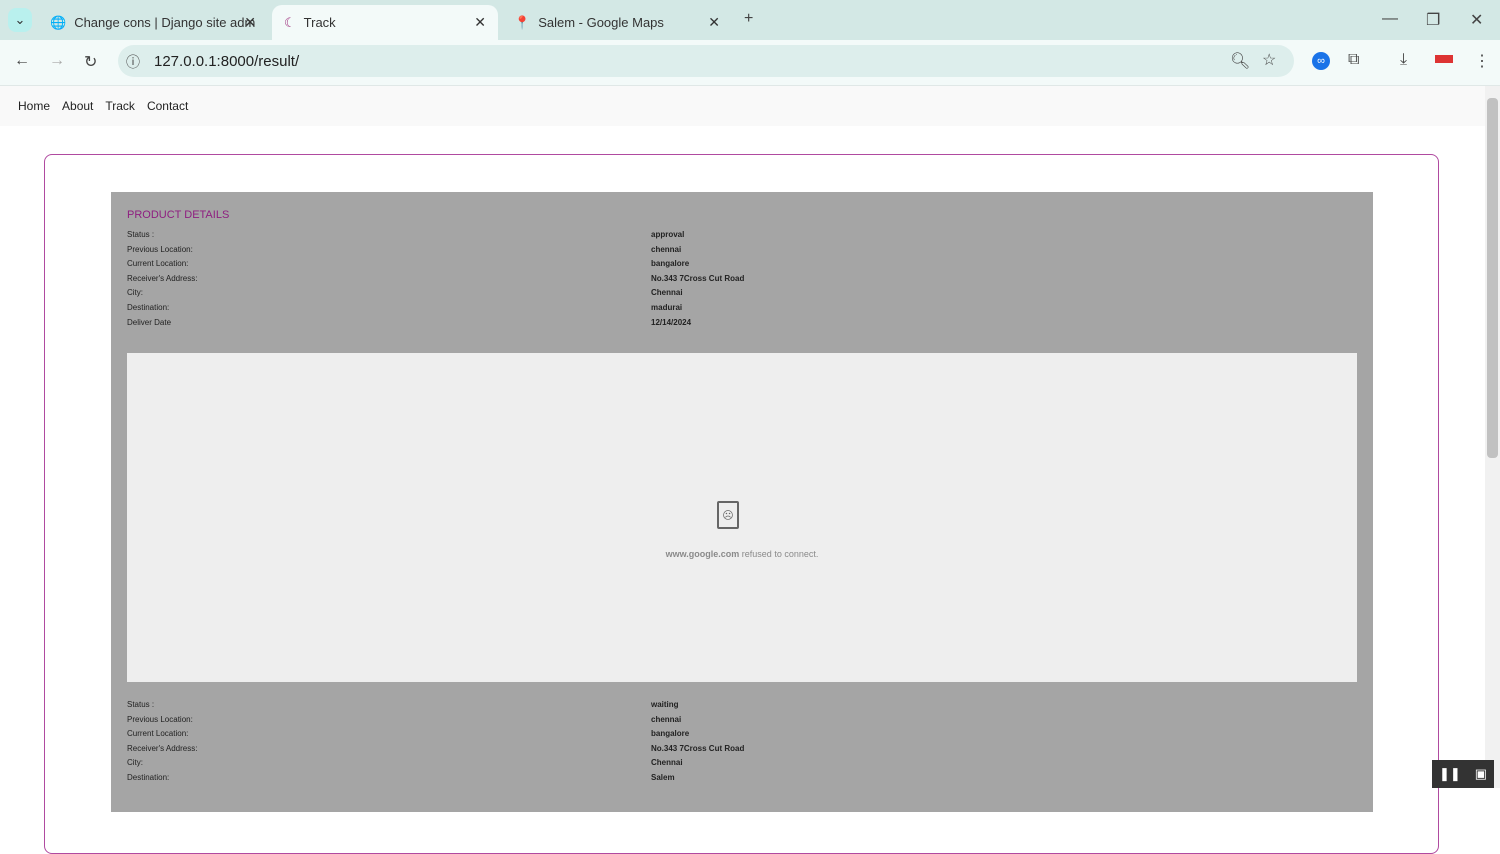 The height and width of the screenshot is (854, 1500). Describe the element at coordinates (1450, 774) in the screenshot. I see `pause-icon: ❚❚` at that location.